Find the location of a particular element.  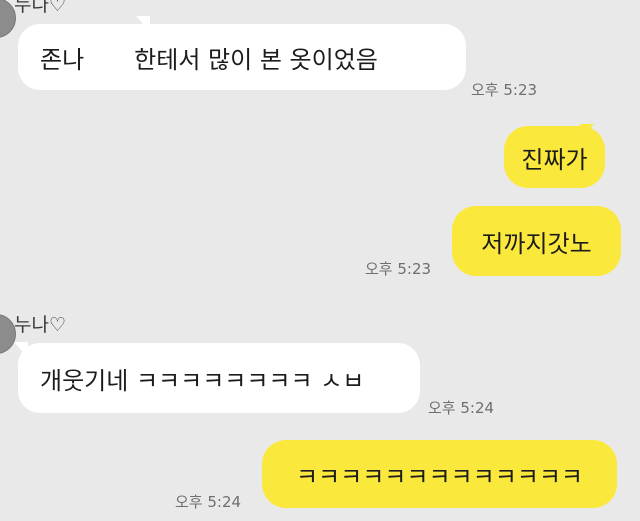

message-text: 저까지갓노 is located at coordinates (536, 243).